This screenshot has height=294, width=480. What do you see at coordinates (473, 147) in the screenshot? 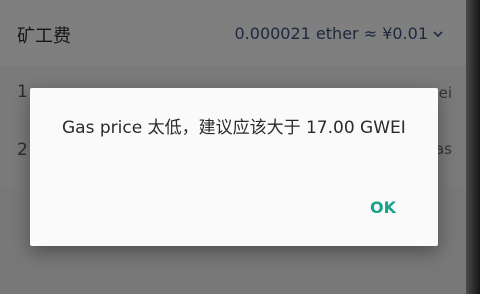
I see `device-bezel` at bounding box center [473, 147].